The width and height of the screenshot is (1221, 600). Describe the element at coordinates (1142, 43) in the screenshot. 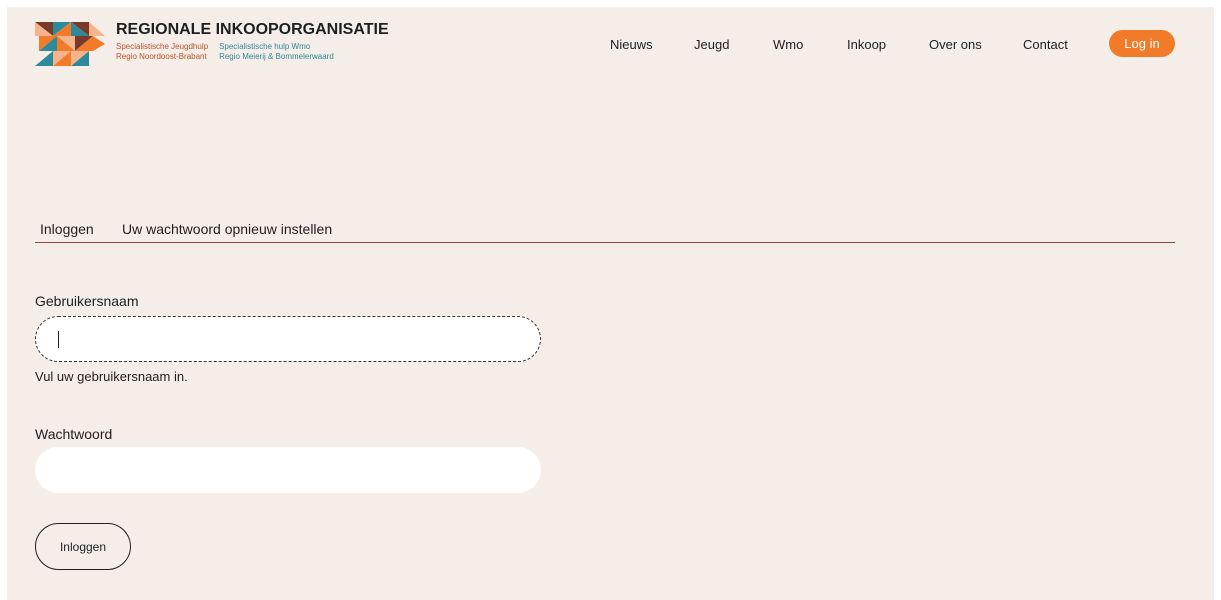

I see `login-button: Log in` at that location.